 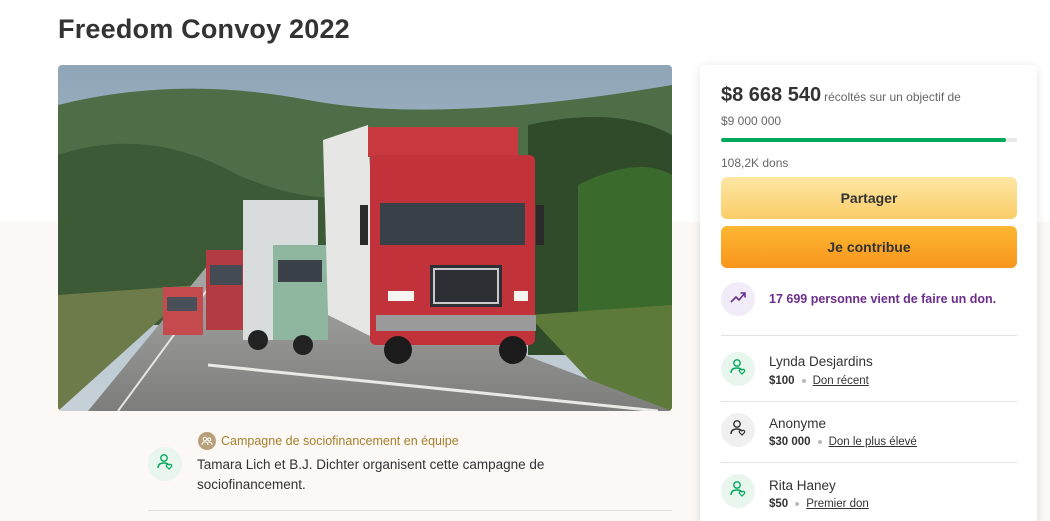 What do you see at coordinates (883, 299) in the screenshot?
I see `trending-text: 17 699 personne vient de faire un don.` at bounding box center [883, 299].